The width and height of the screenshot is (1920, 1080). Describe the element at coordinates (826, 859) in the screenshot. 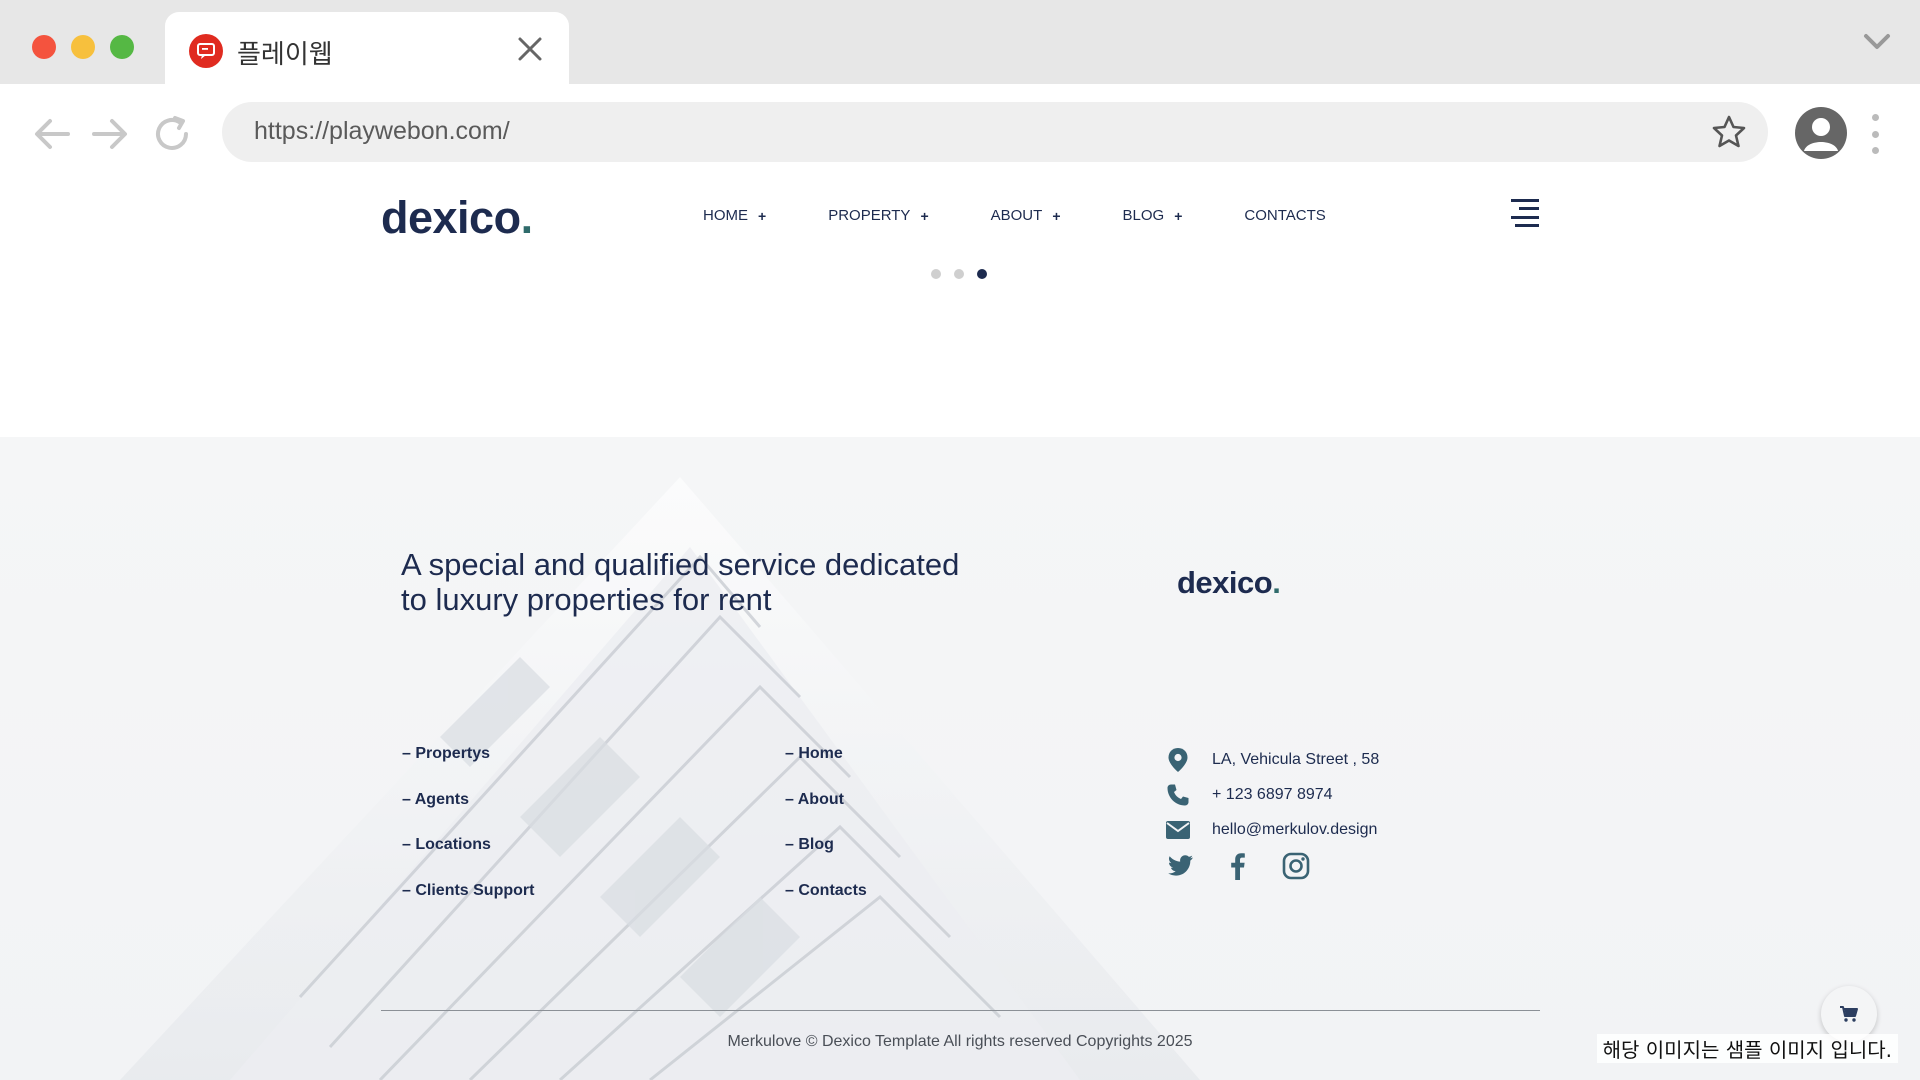

I see `footer-link-blog: – Blog` at that location.